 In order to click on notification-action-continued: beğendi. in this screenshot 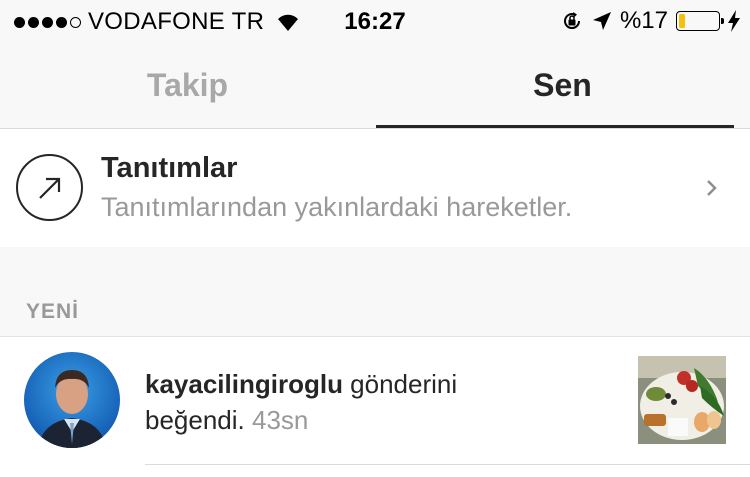, I will do `click(195, 420)`.